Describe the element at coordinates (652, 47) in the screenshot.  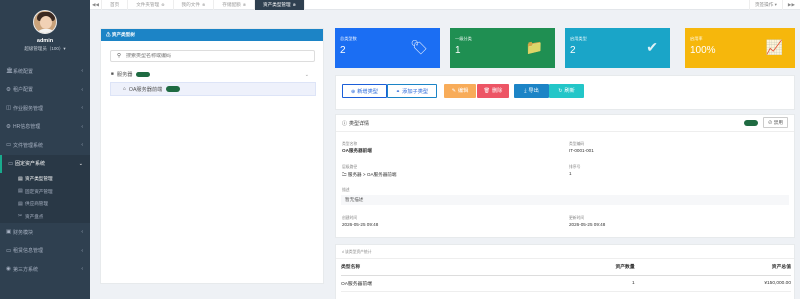
I see `check-circle-icon: ✔` at that location.